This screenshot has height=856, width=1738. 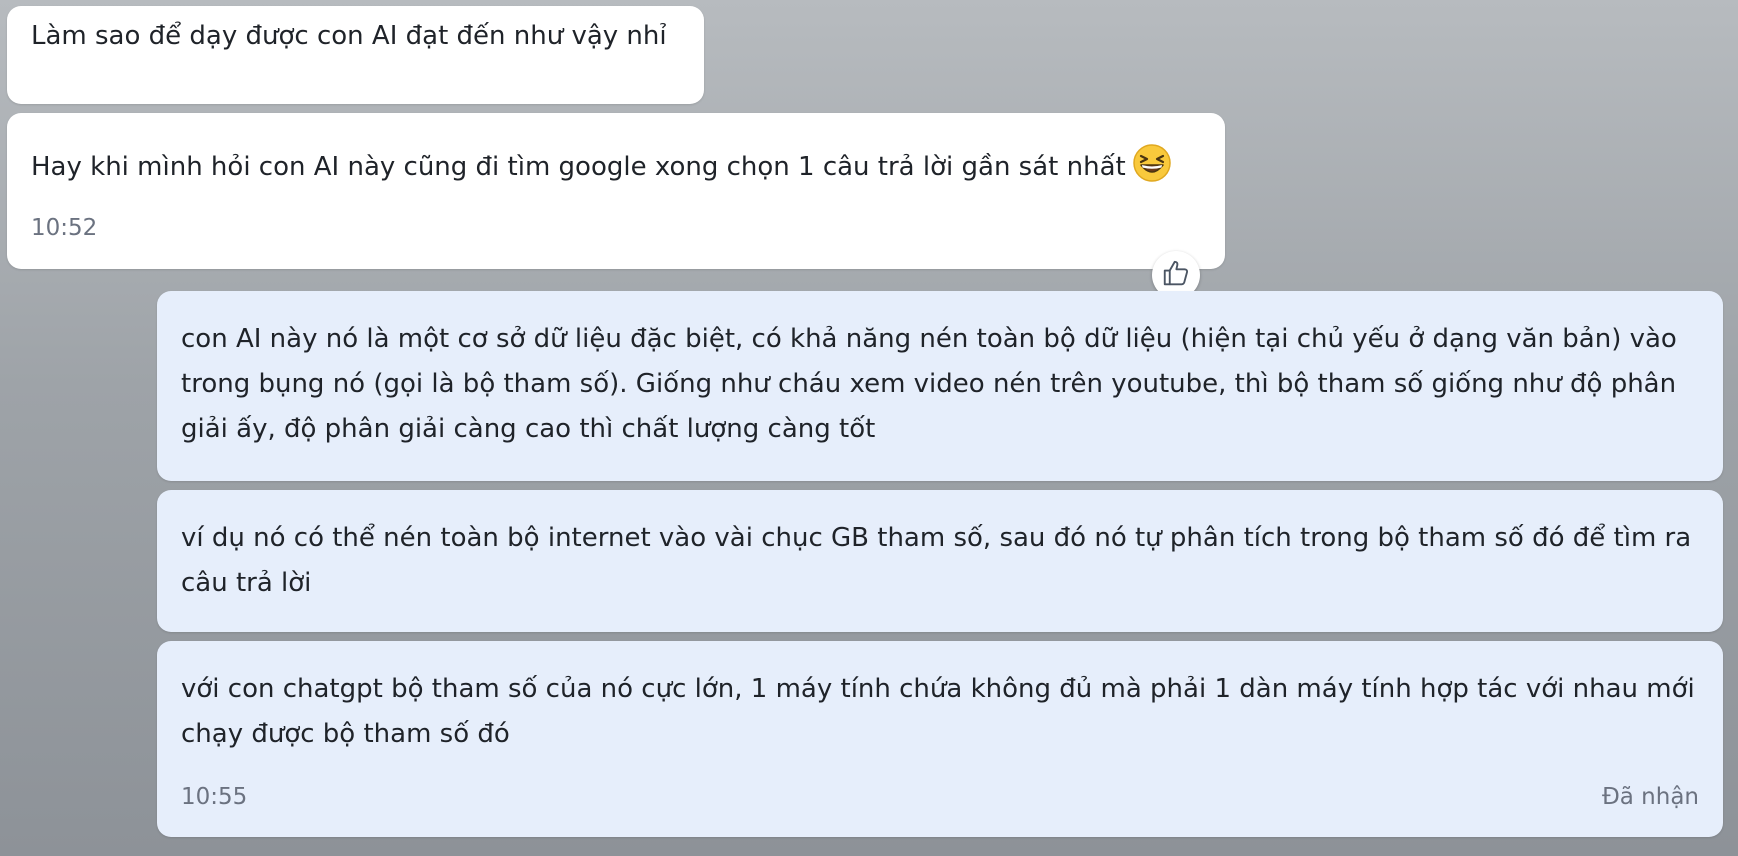 What do you see at coordinates (1650, 797) in the screenshot?
I see `delivery-status: Đã nhận` at bounding box center [1650, 797].